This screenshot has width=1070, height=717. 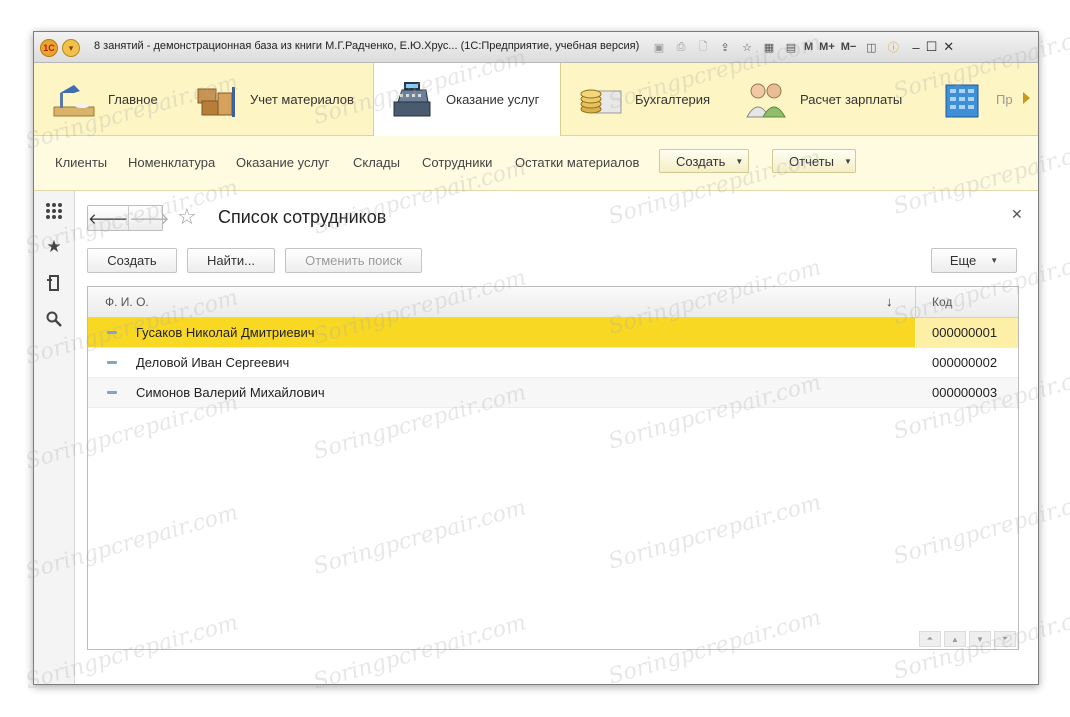 What do you see at coordinates (701, 161) in the screenshot?
I see `create-menu-label: Создать` at bounding box center [701, 161].